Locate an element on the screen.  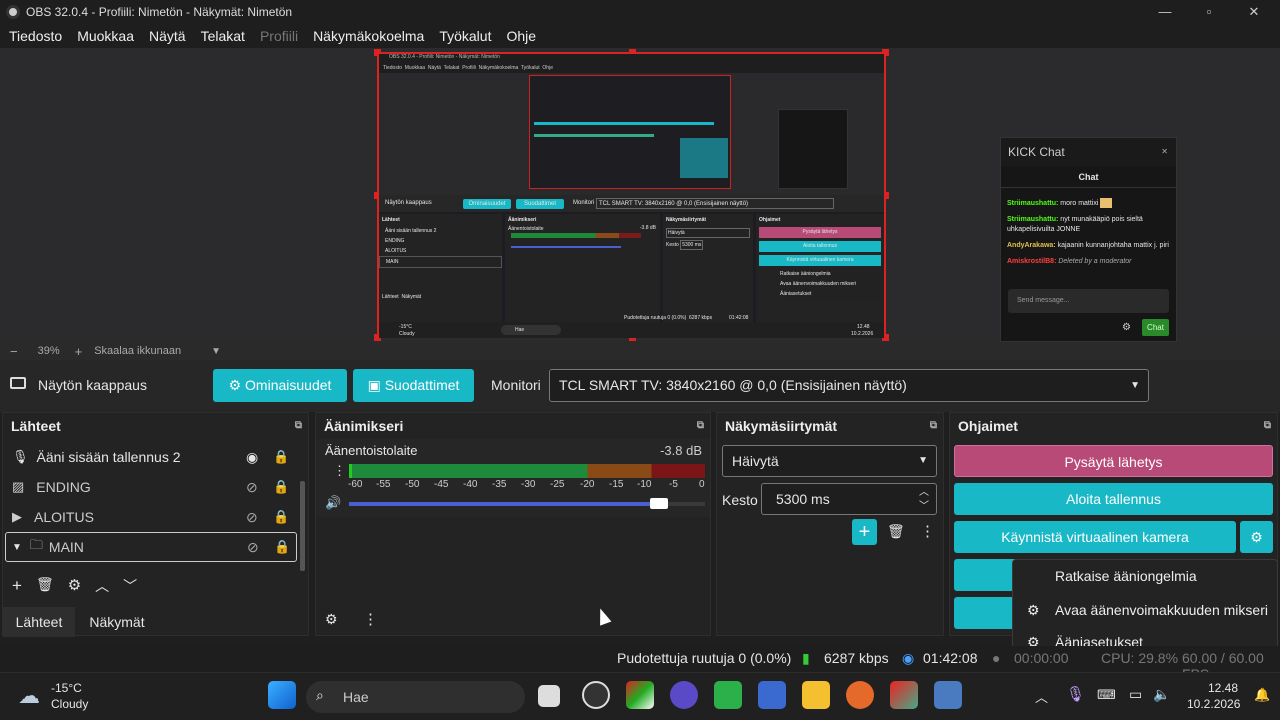
source-item-selected: ▼ 🗀 MAIN ⊘ 🔒 is located at coordinates (151, 547).